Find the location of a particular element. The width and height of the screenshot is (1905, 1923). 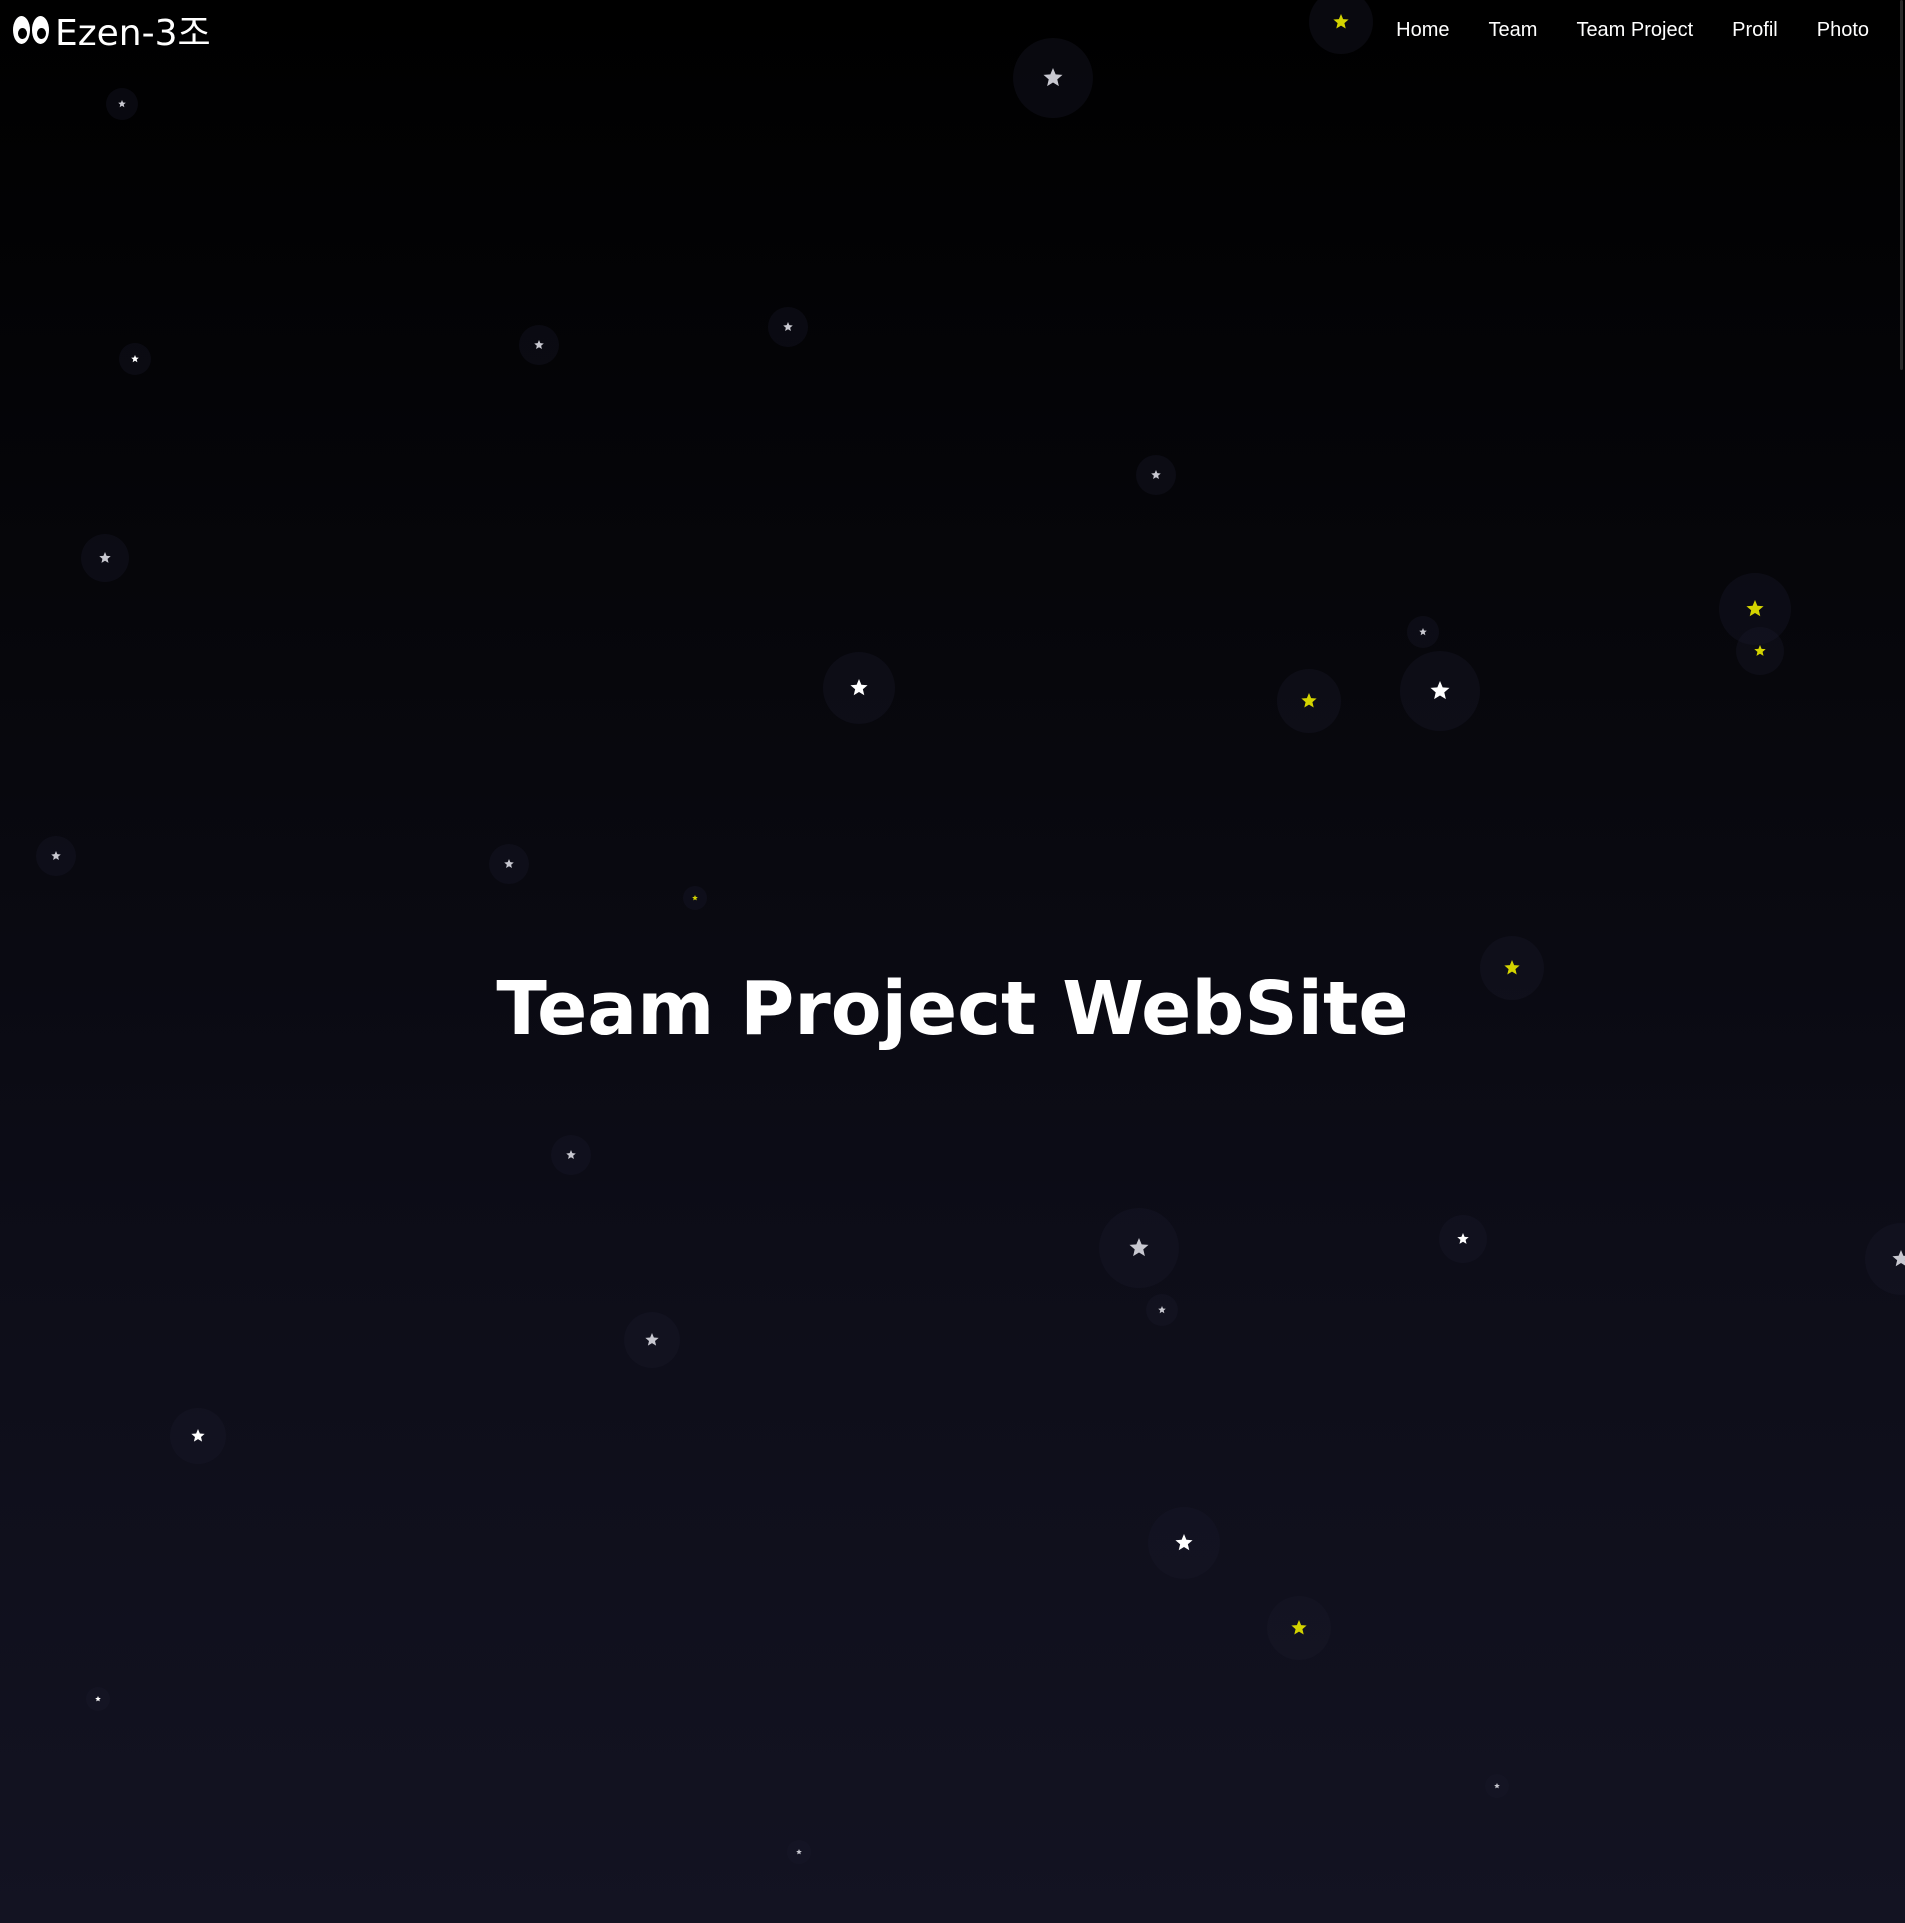

nav-link-home: Home is located at coordinates (1422, 30).